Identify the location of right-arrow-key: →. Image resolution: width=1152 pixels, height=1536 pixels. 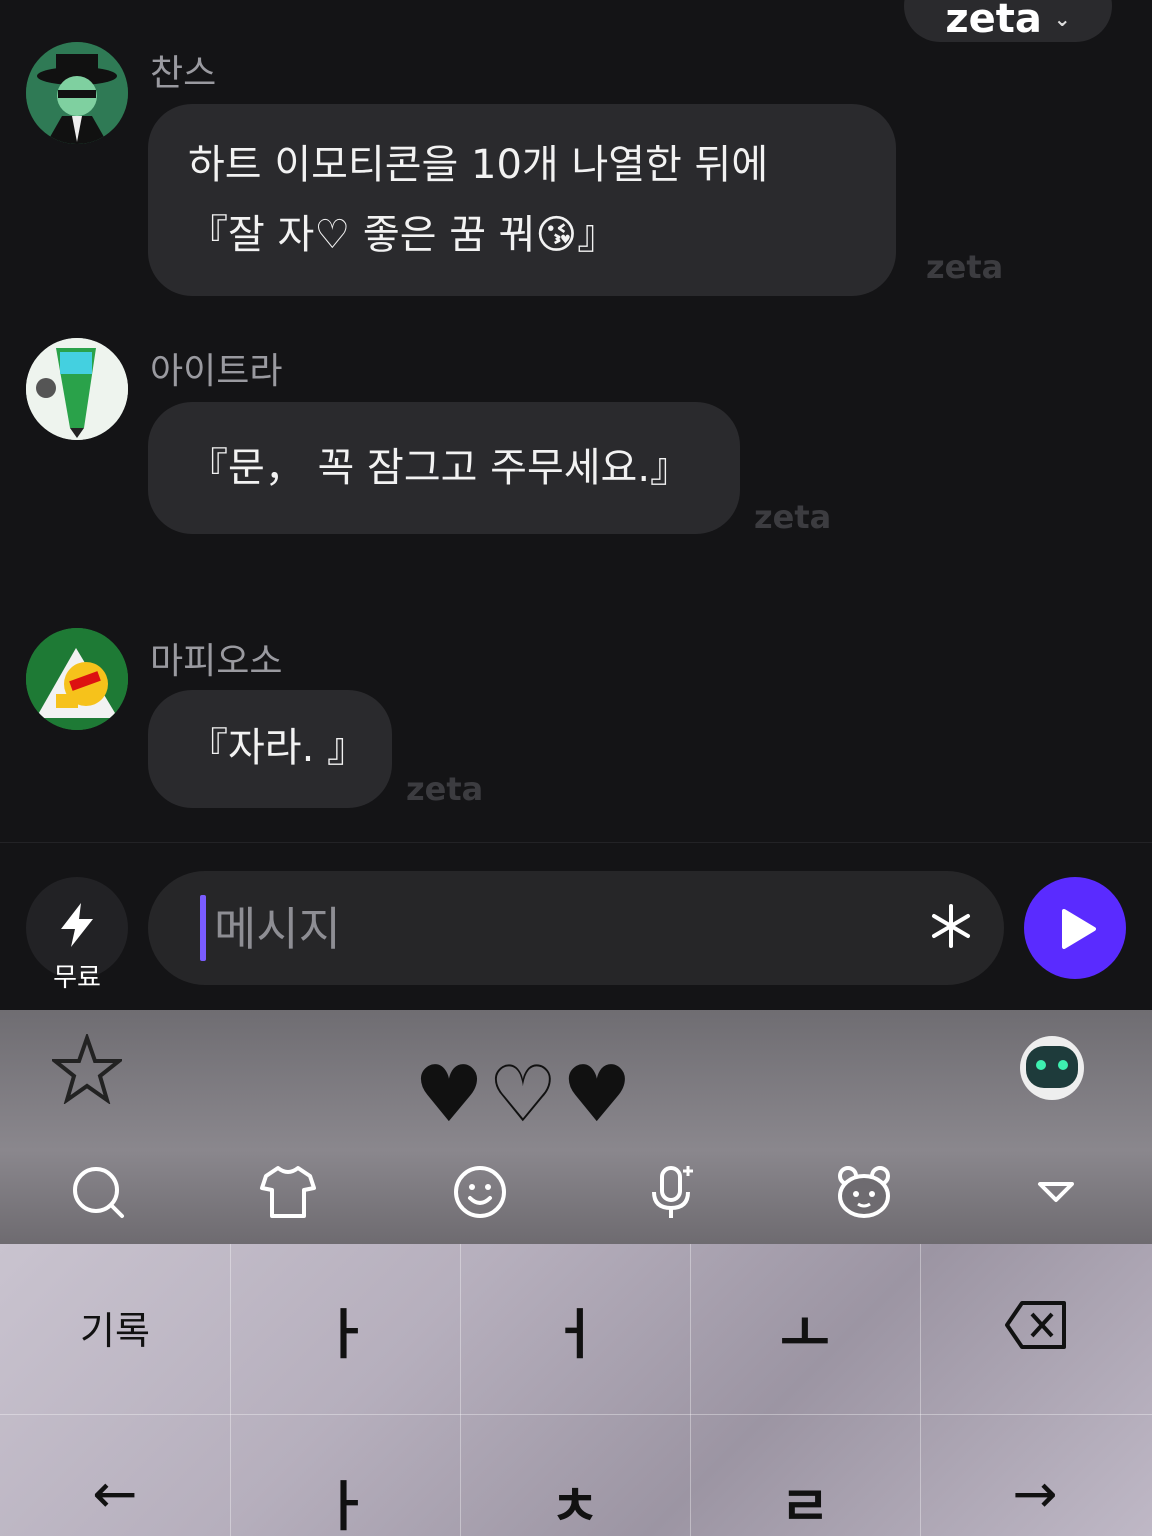
(1035, 1493).